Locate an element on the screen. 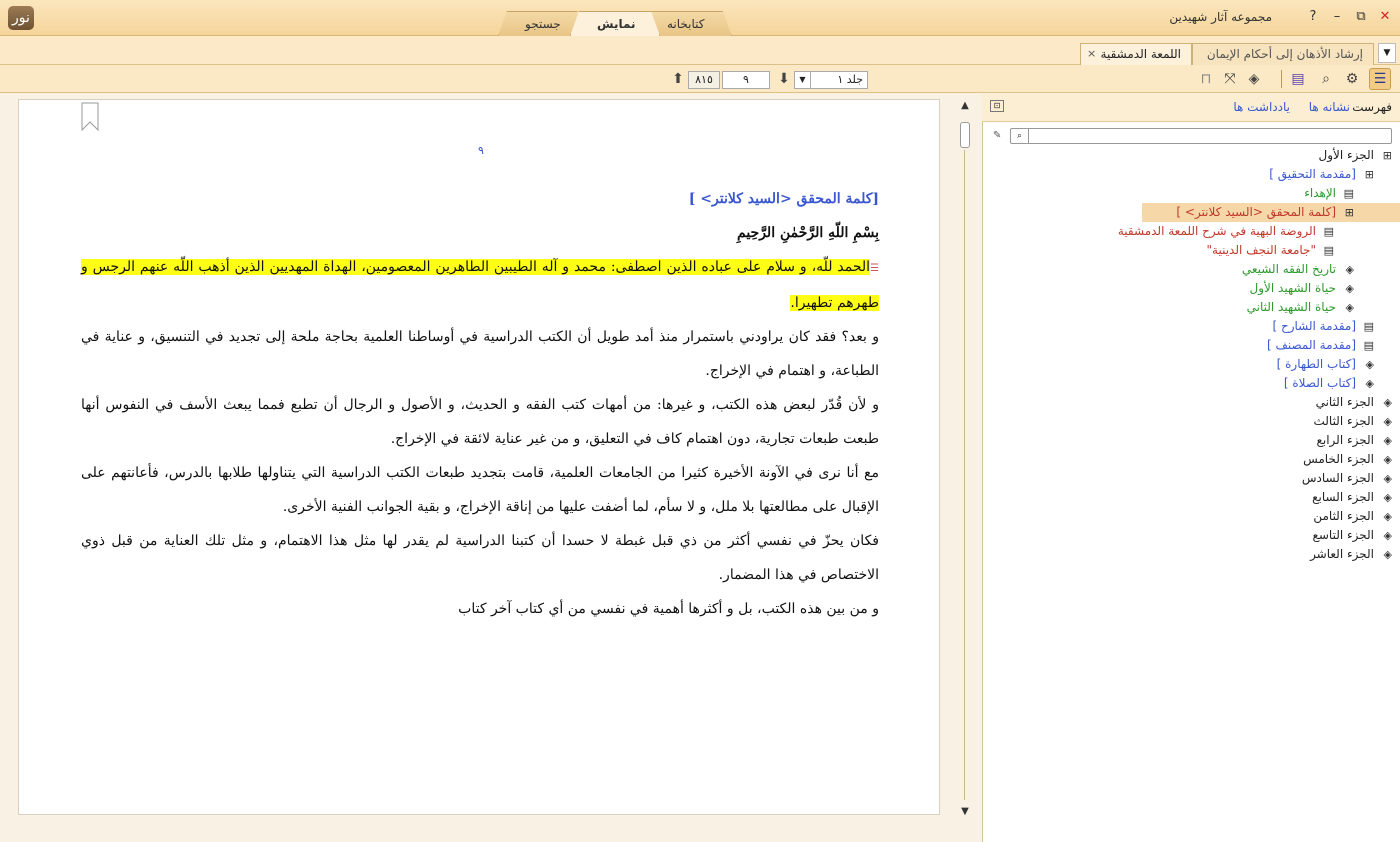  toc-item: ▤ [مقدمة الشارح ] is located at coordinates (1191, 326).